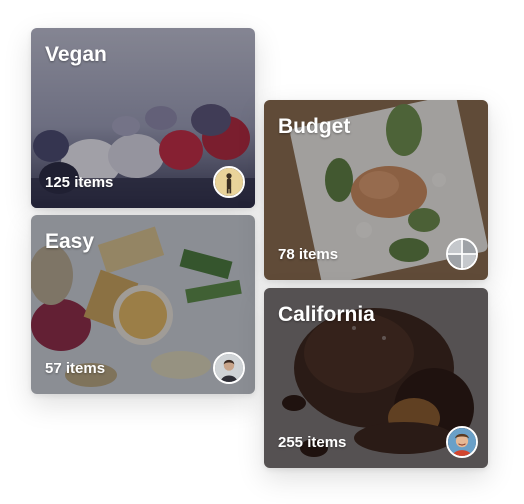 The height and width of the screenshot is (504, 524). Describe the element at coordinates (314, 126) in the screenshot. I see `card-title: Budget` at that location.